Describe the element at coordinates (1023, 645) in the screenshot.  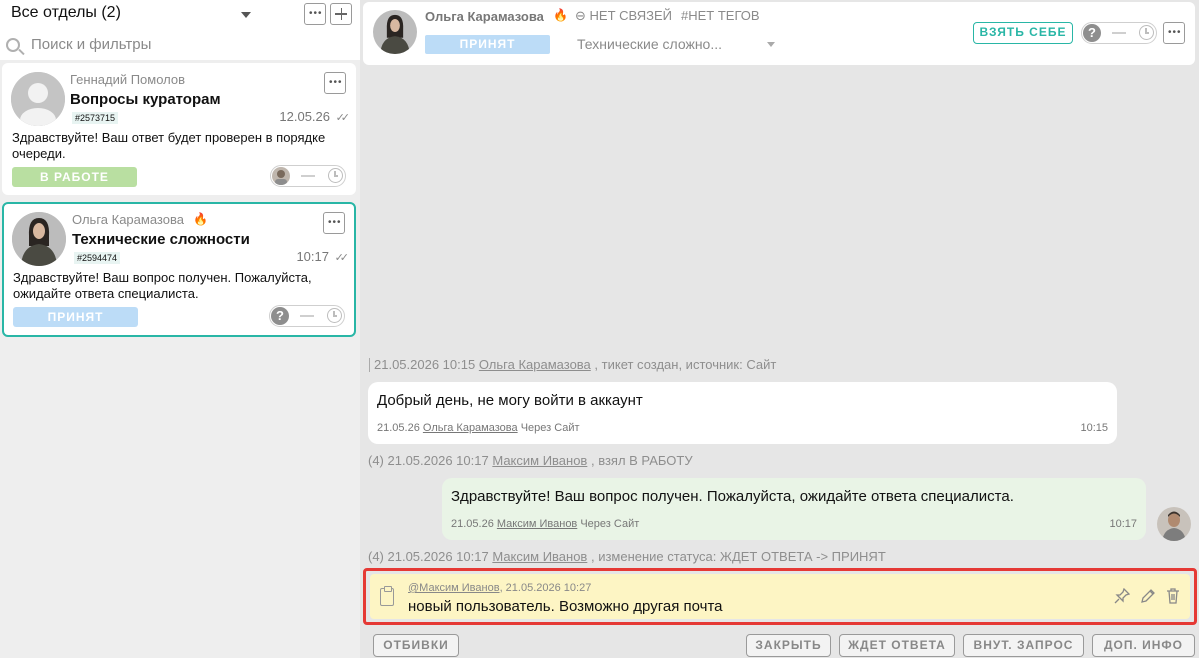
I see `internal-request-button: ВНУТ. ЗАПРОС` at that location.